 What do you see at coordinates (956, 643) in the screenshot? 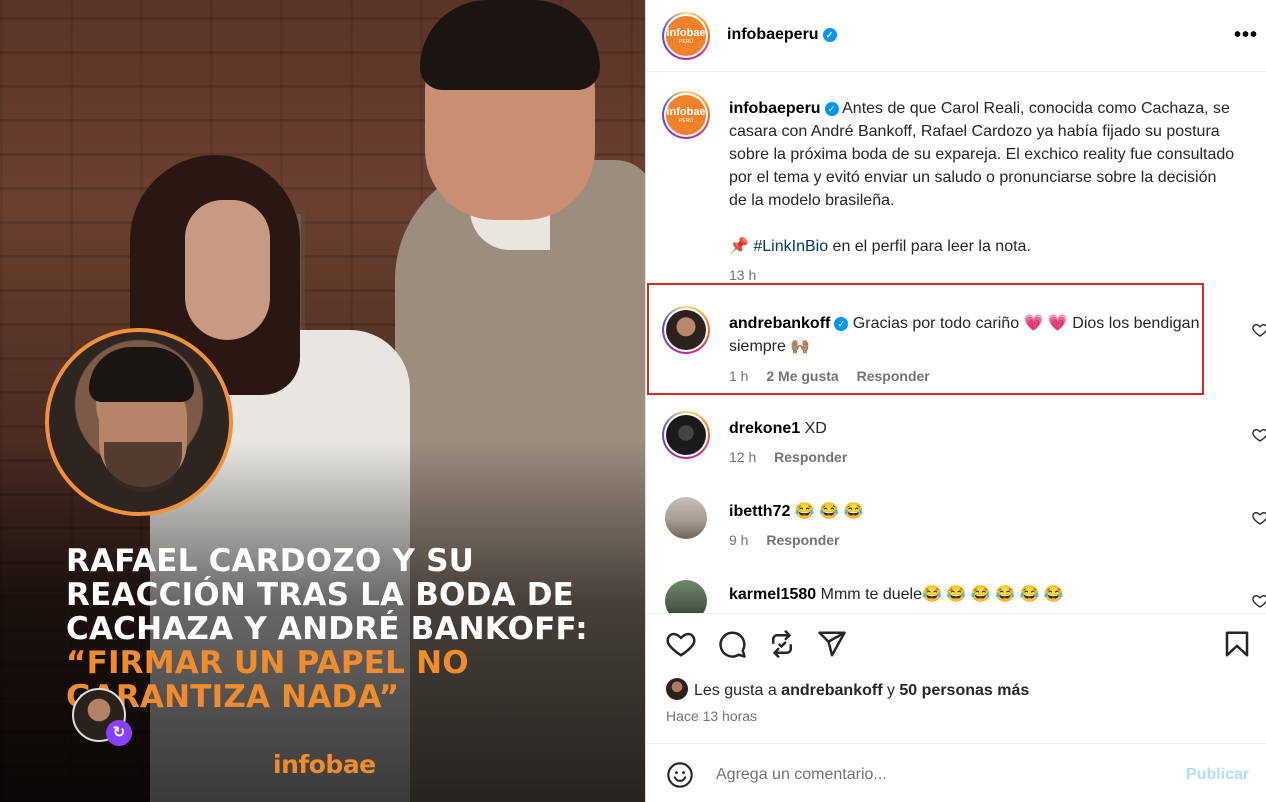
I see `action-bar` at bounding box center [956, 643].